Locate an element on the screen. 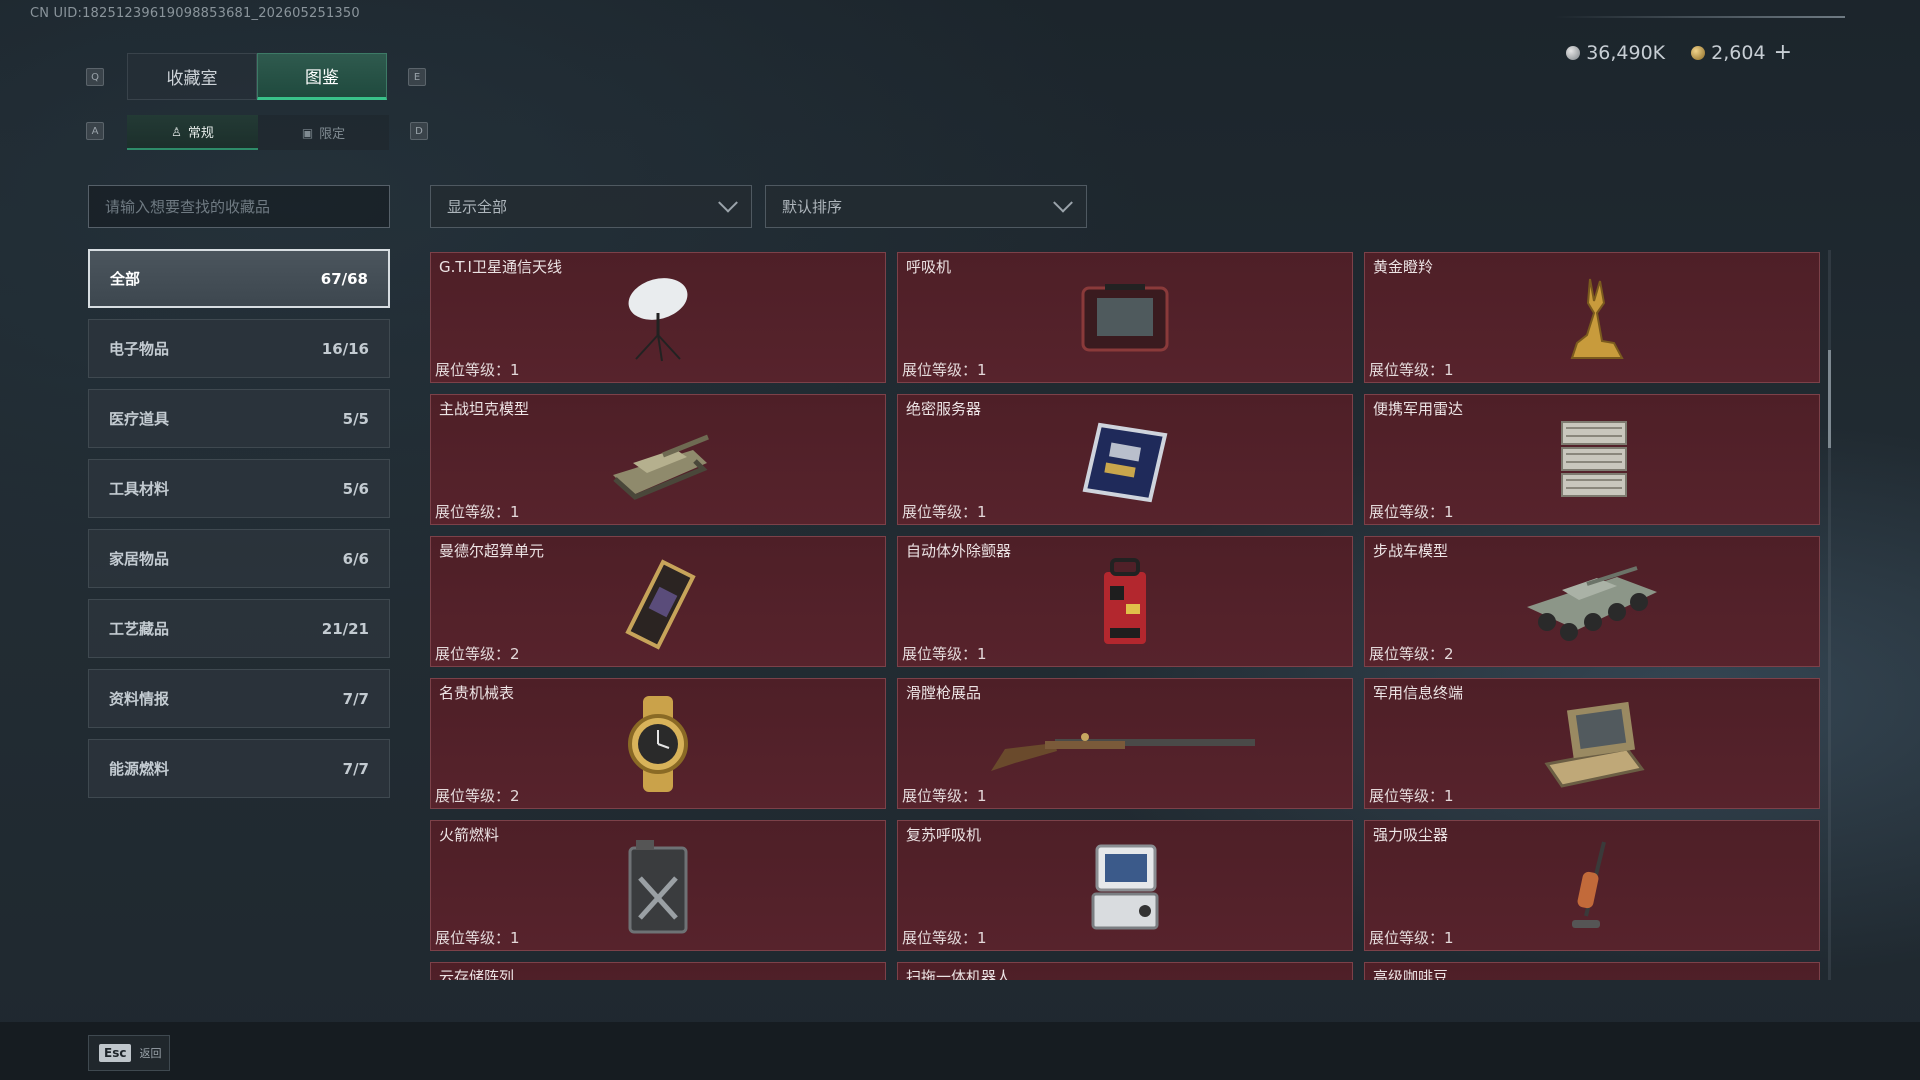  tab-collection-room: 收藏室 is located at coordinates (192, 76).